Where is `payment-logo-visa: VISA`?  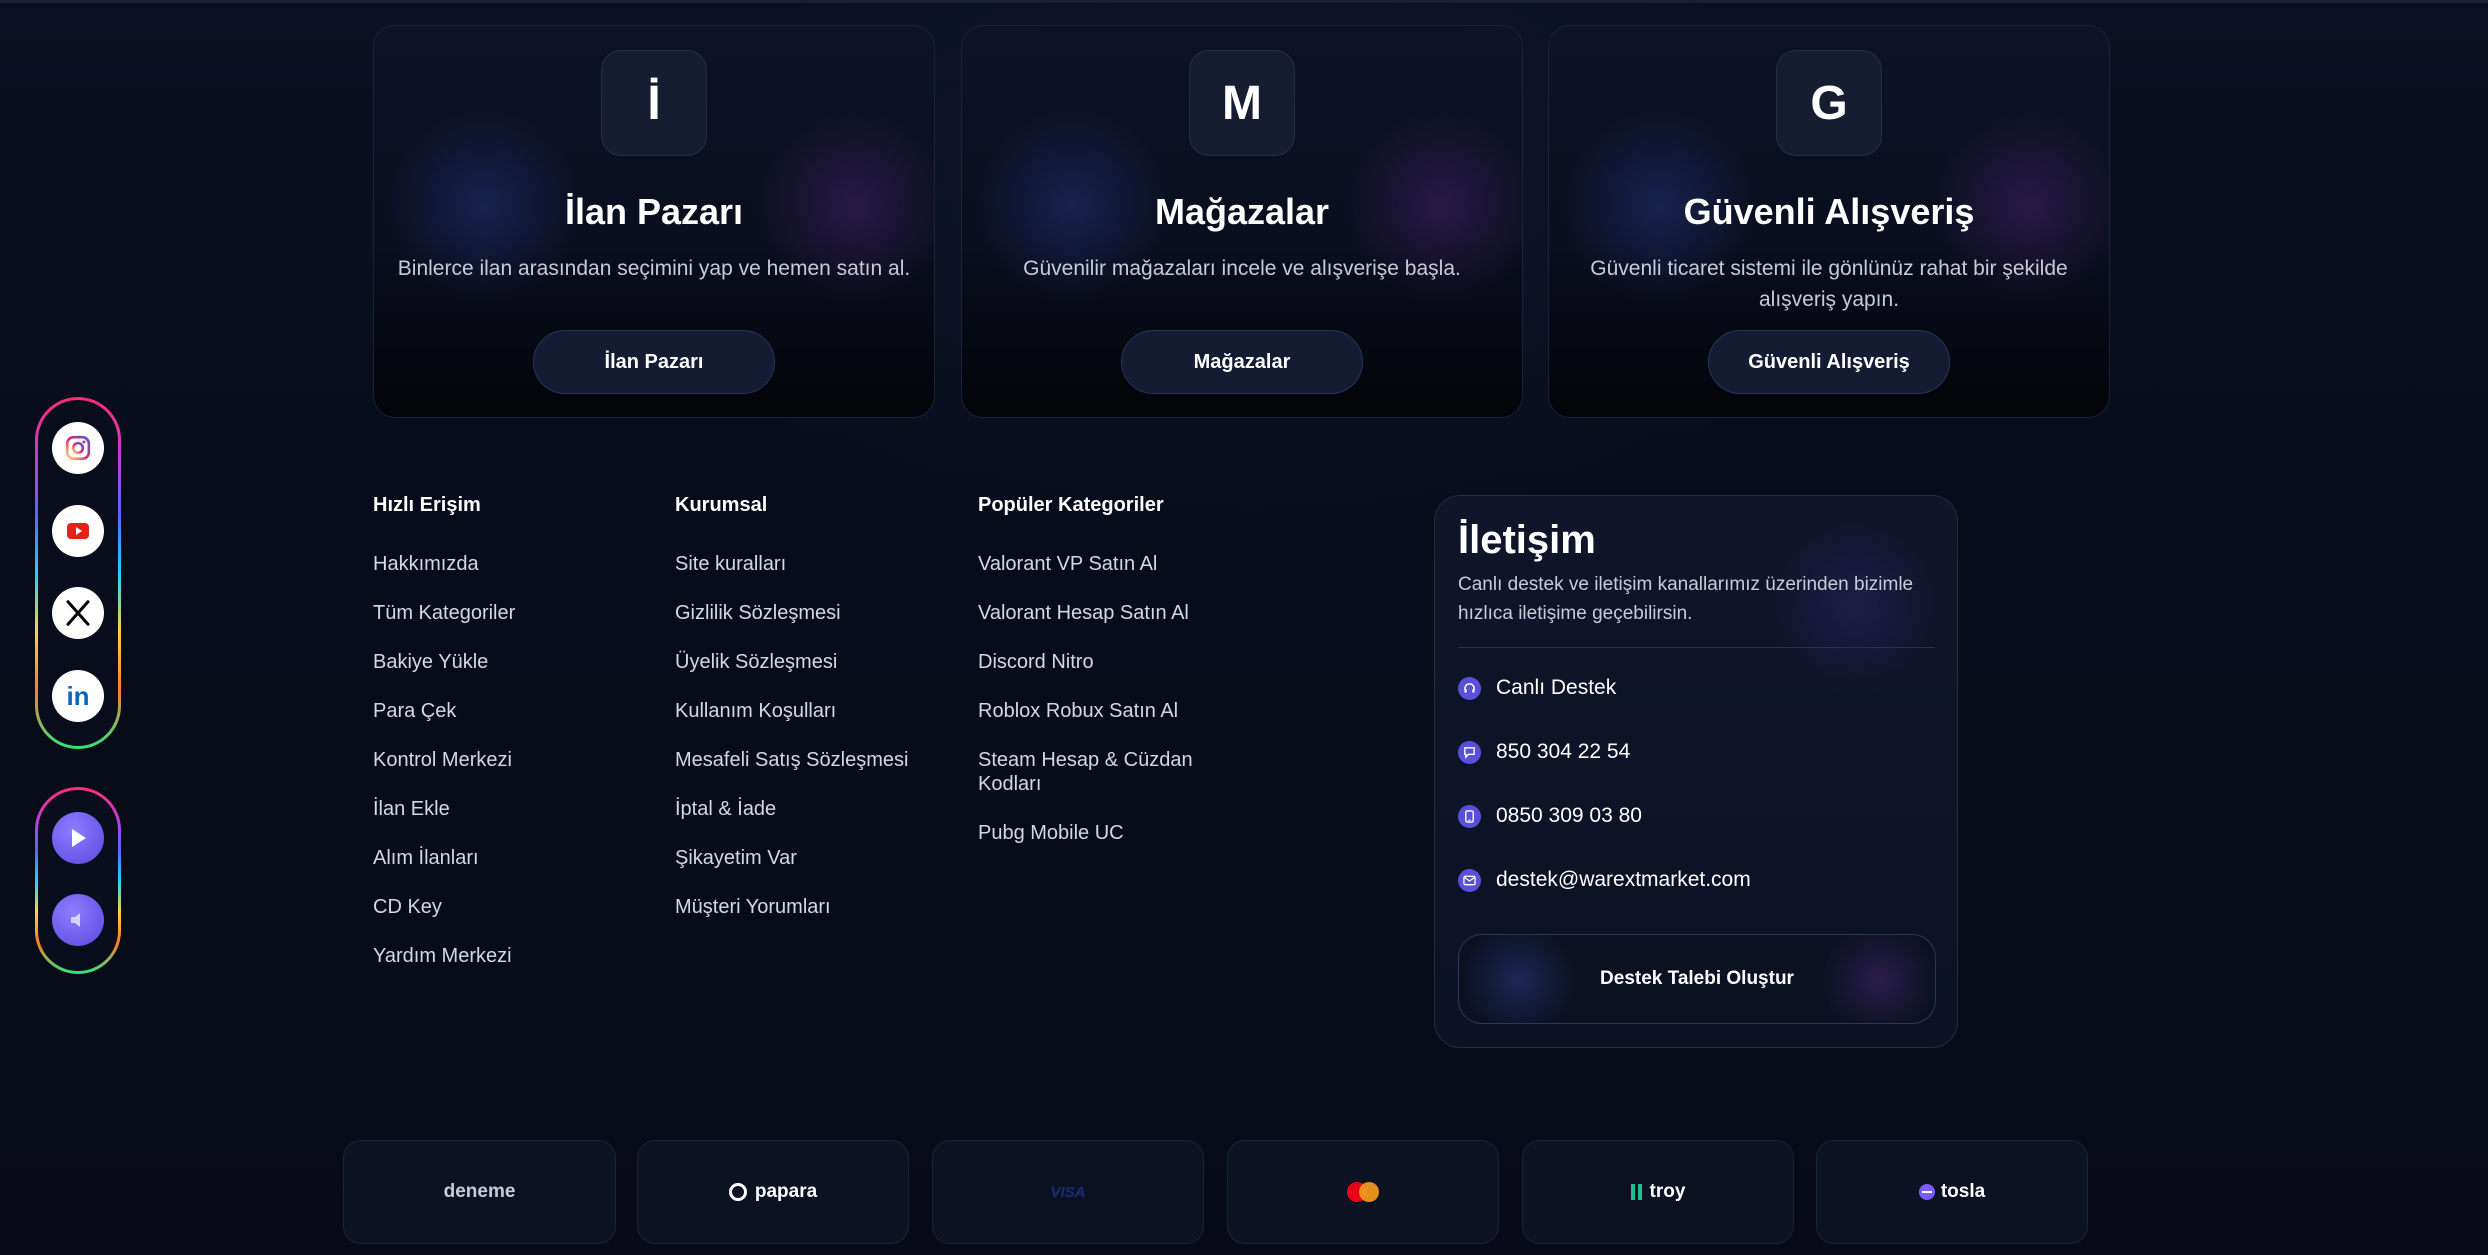 payment-logo-visa: VISA is located at coordinates (1068, 1192).